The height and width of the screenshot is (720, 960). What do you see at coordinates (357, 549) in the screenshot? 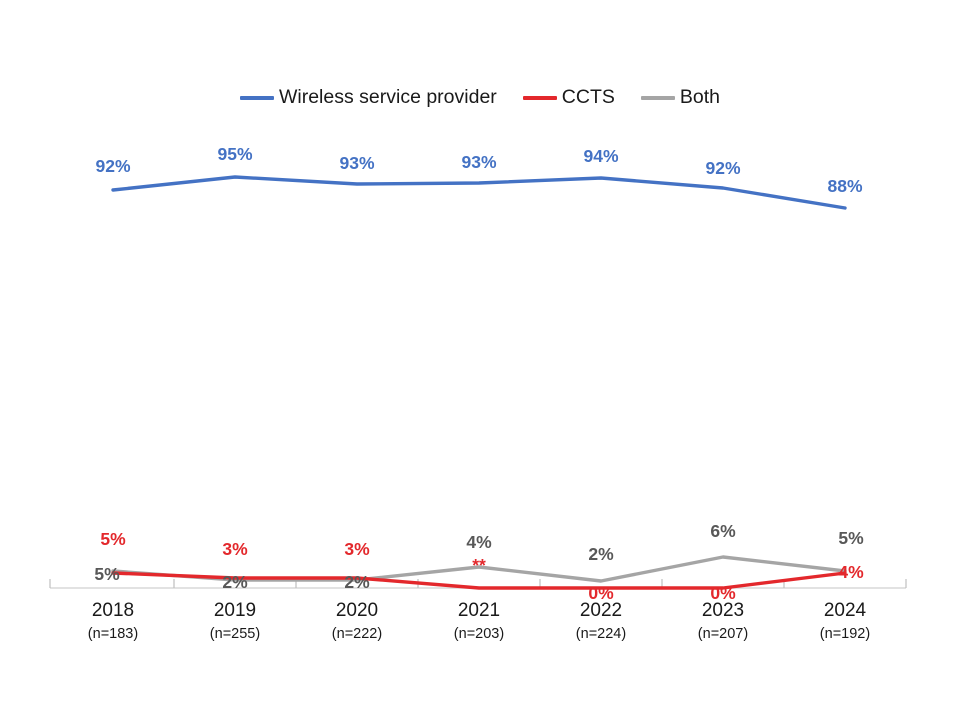
I see `data-label-ccts-2020: 3%` at bounding box center [357, 549].